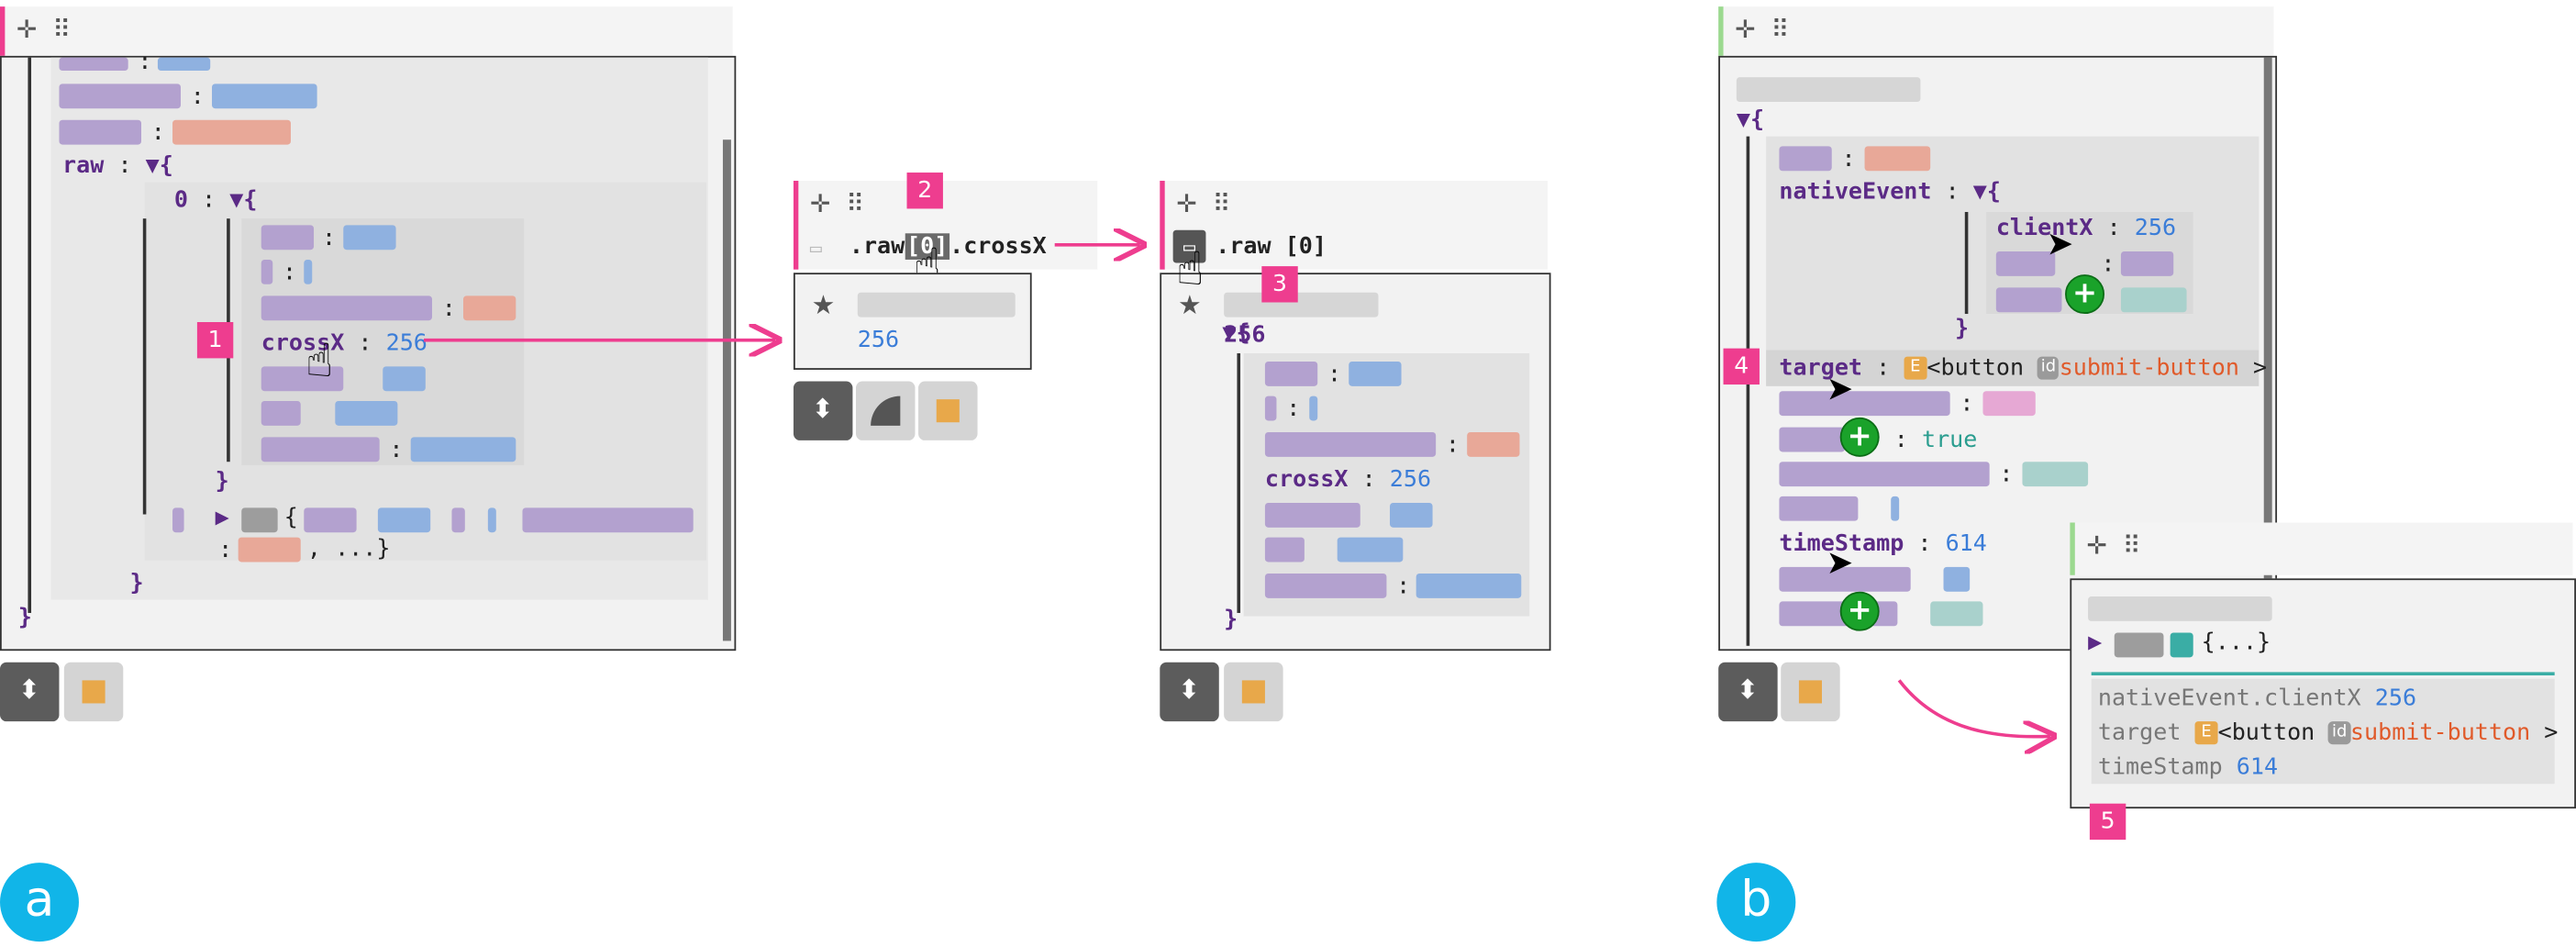  What do you see at coordinates (1756, 902) in the screenshot?
I see `subfigure-label-b: b` at bounding box center [1756, 902].